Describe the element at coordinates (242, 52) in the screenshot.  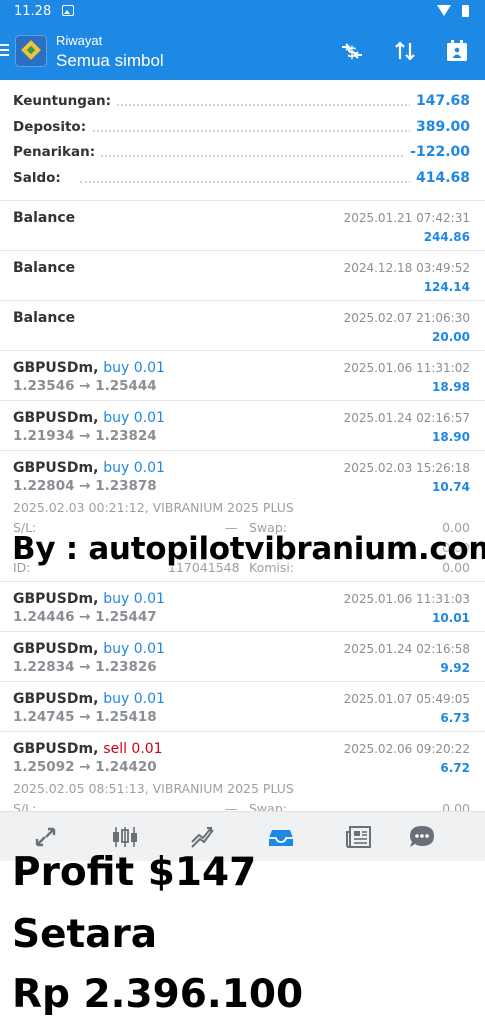
I see `app-bar: Riwayat Semua simbol $` at that location.